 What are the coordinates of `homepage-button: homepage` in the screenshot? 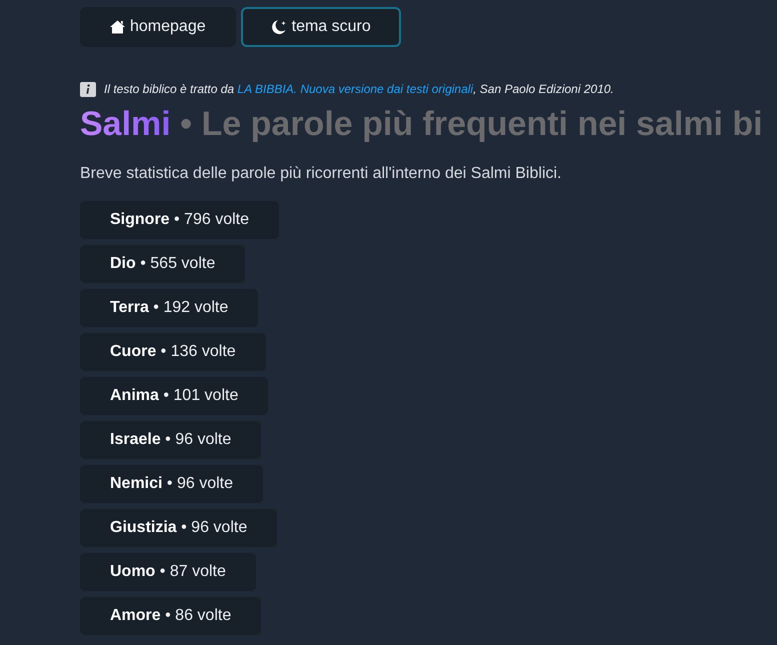 It's located at (158, 27).